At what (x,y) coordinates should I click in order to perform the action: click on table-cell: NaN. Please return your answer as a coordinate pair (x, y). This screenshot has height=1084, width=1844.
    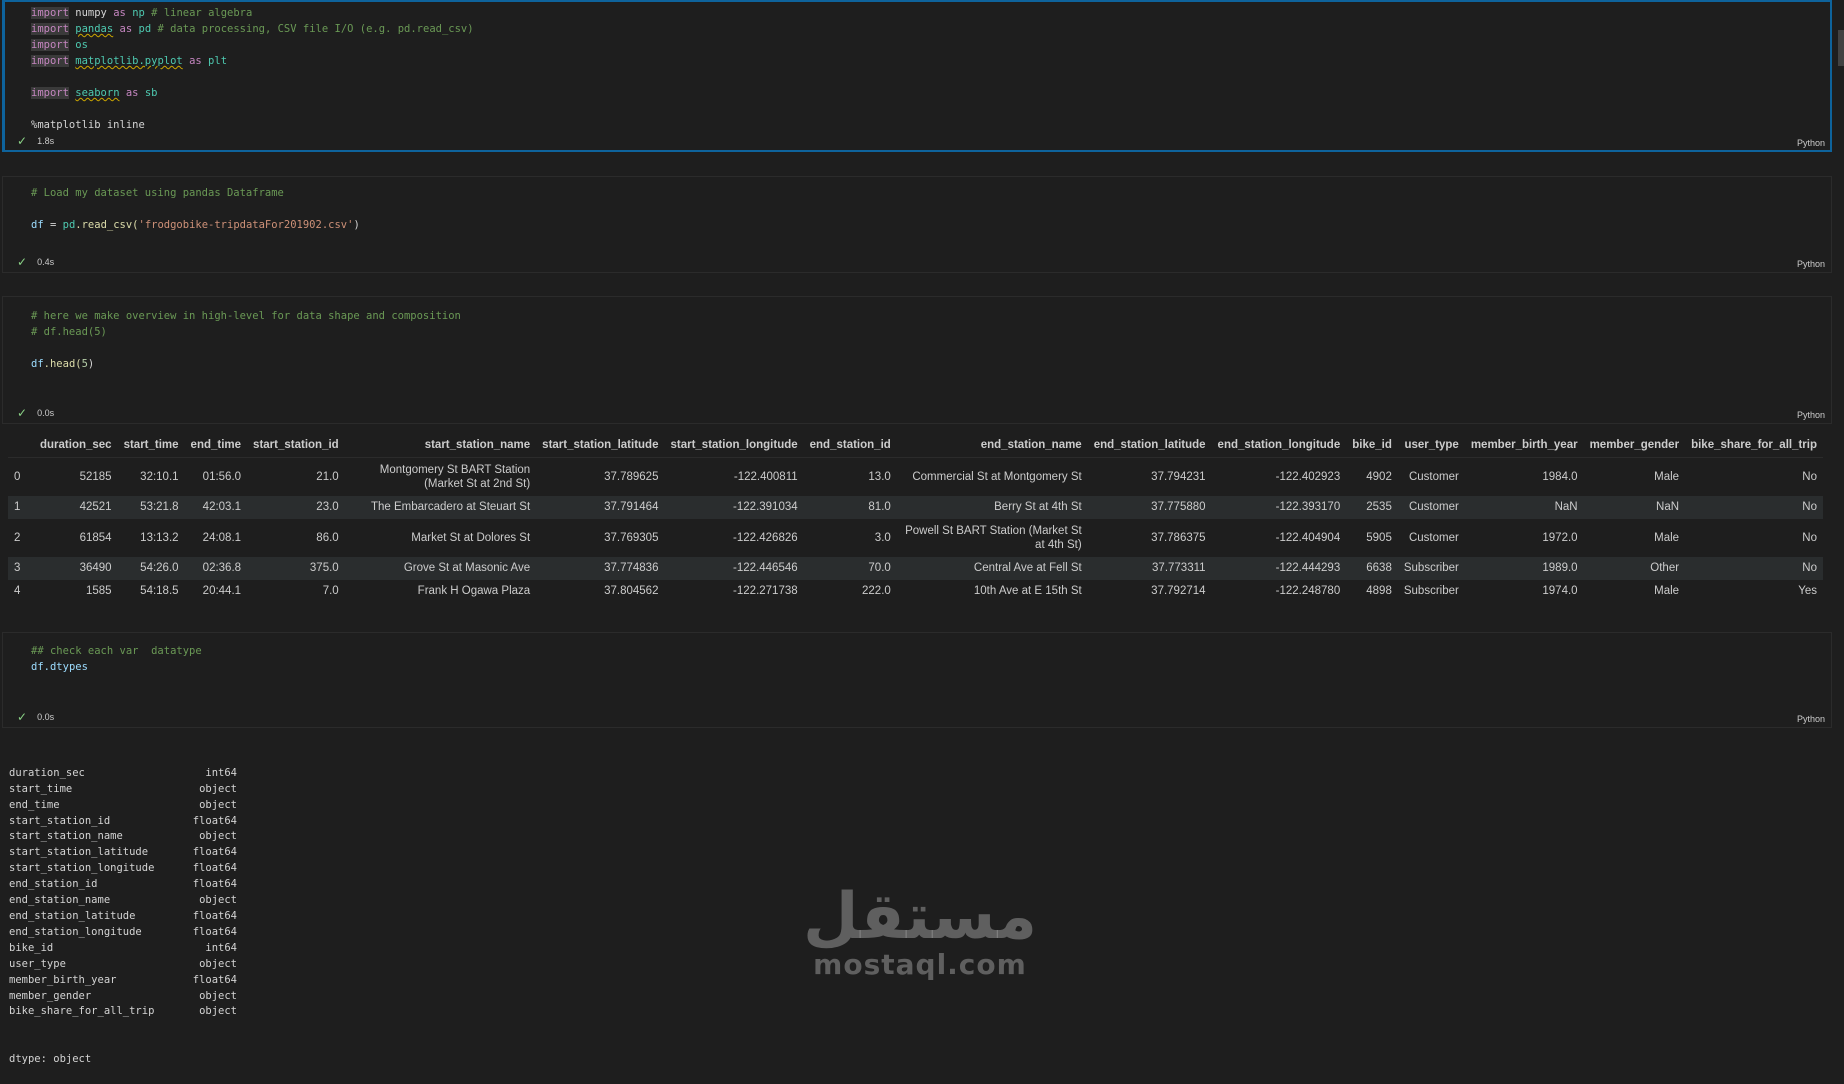
    Looking at the image, I should click on (1566, 507).